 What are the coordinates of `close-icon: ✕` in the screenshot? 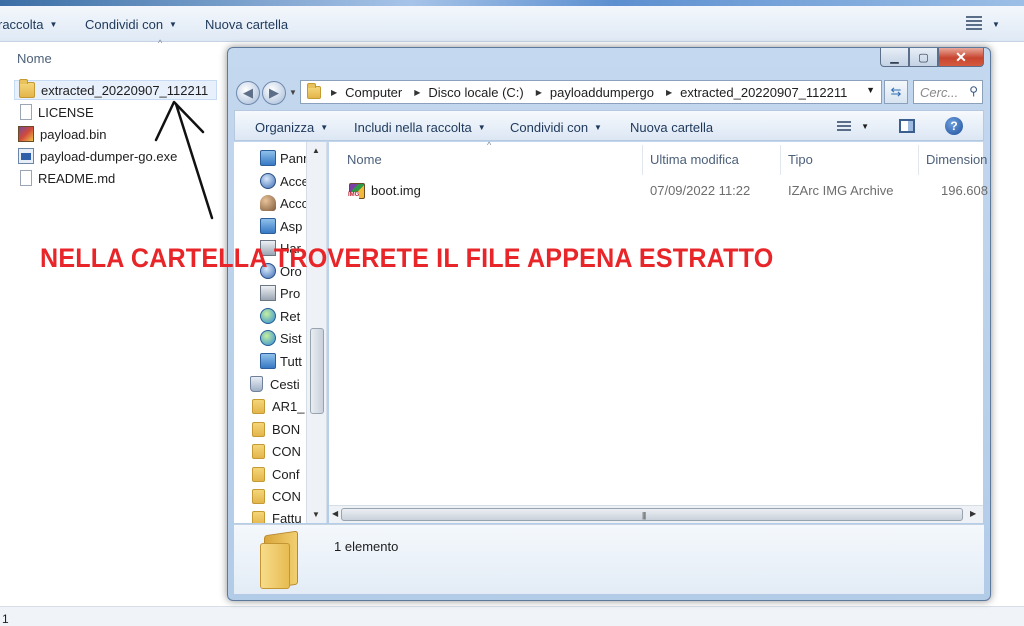 It's located at (961, 56).